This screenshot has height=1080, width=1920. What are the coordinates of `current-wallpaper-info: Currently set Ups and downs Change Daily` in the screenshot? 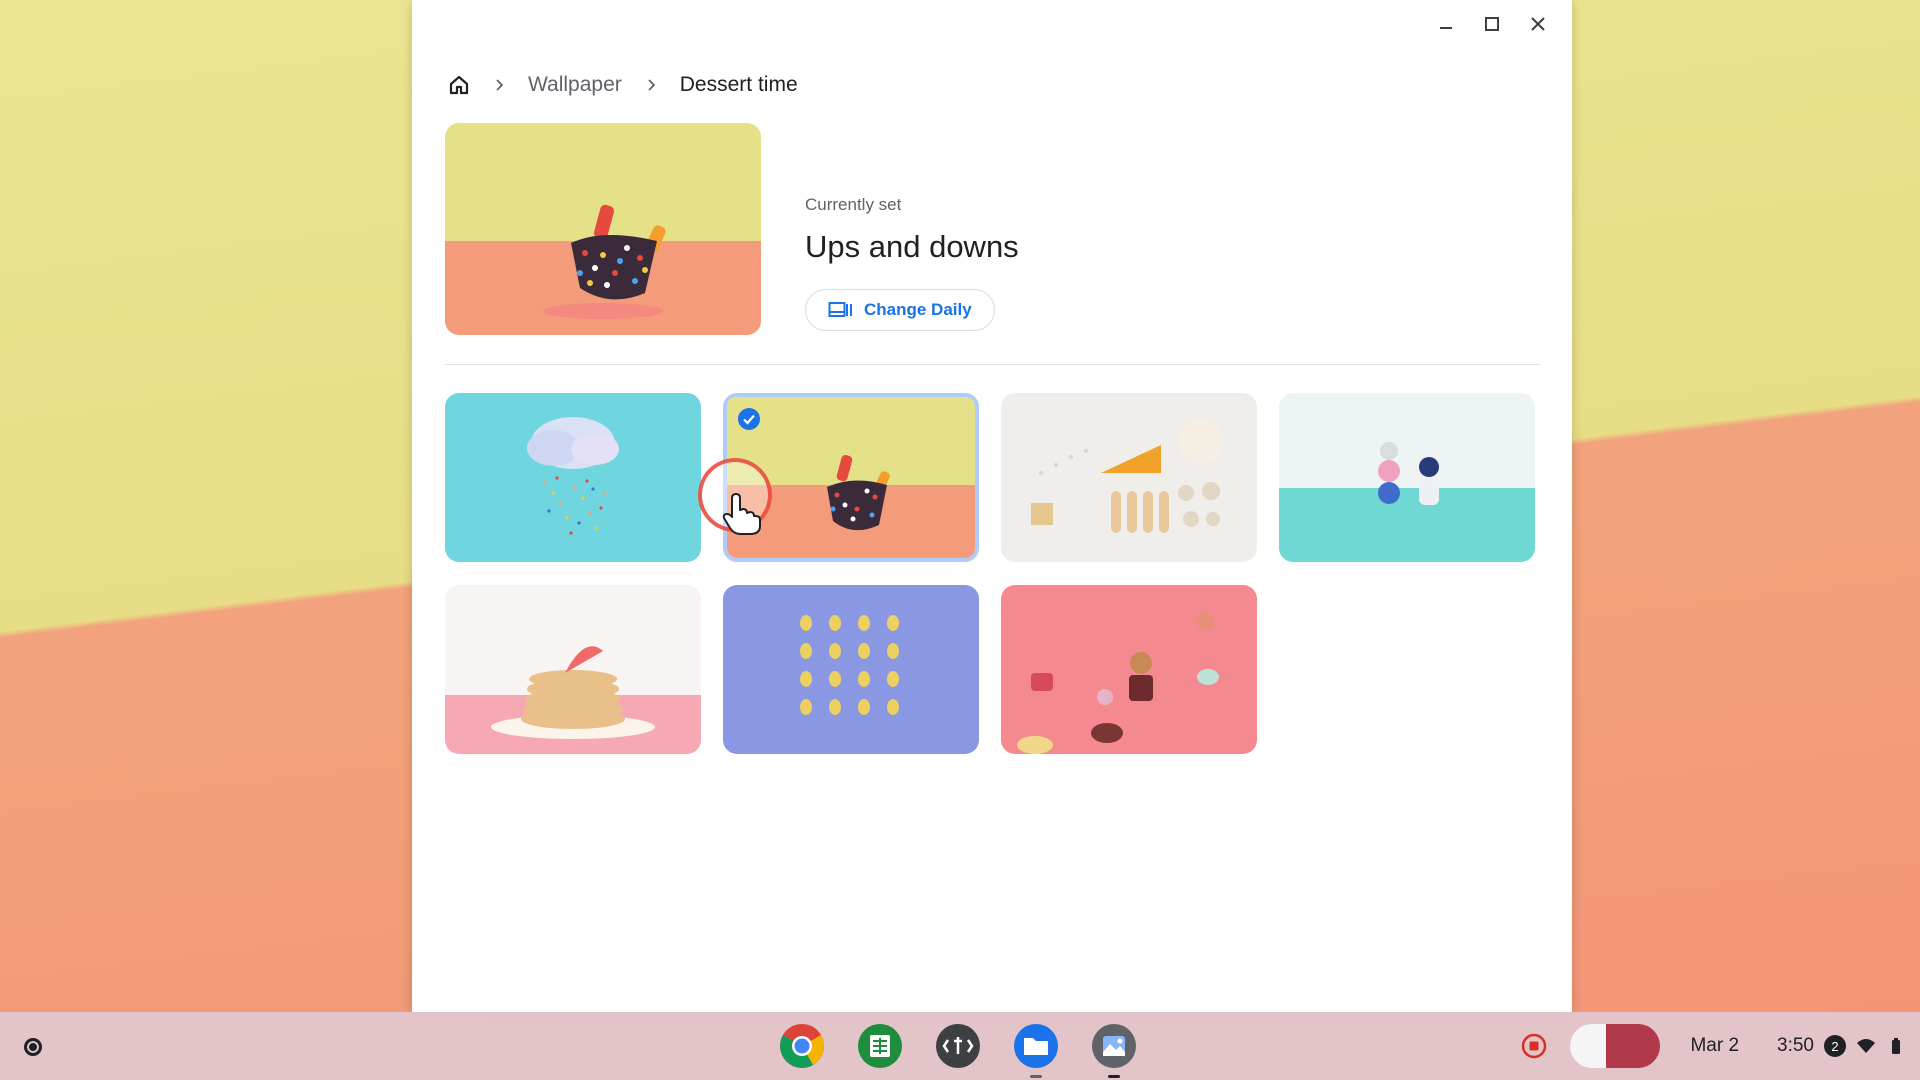 It's located at (912, 263).